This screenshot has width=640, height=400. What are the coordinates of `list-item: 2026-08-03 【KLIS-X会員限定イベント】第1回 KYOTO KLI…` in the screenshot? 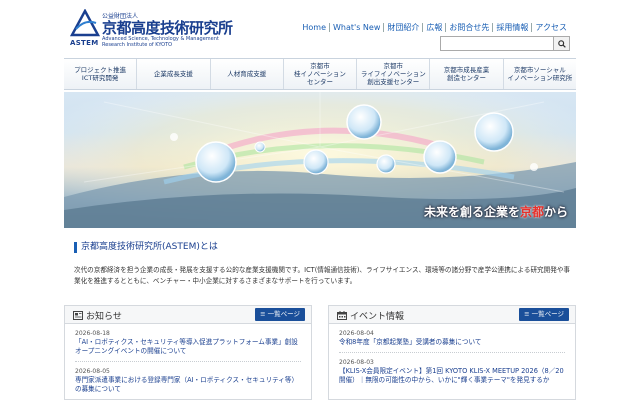 It's located at (452, 369).